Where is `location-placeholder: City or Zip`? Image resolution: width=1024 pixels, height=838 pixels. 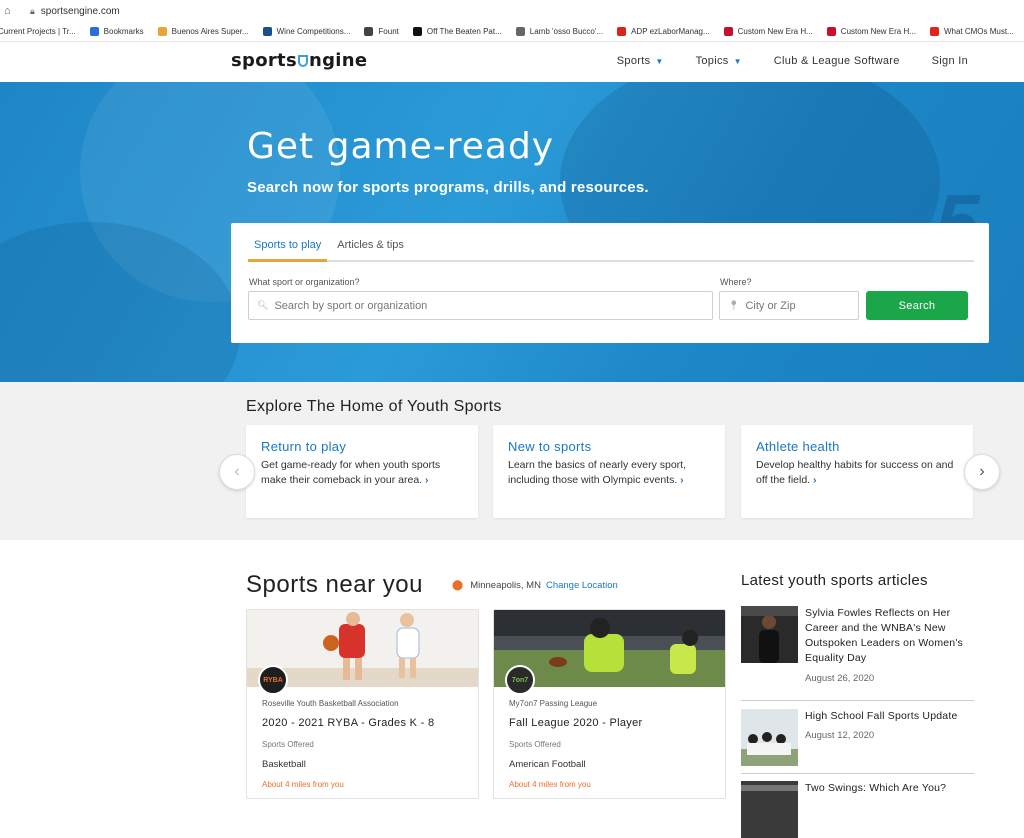 location-placeholder: City or Zip is located at coordinates (770, 305).